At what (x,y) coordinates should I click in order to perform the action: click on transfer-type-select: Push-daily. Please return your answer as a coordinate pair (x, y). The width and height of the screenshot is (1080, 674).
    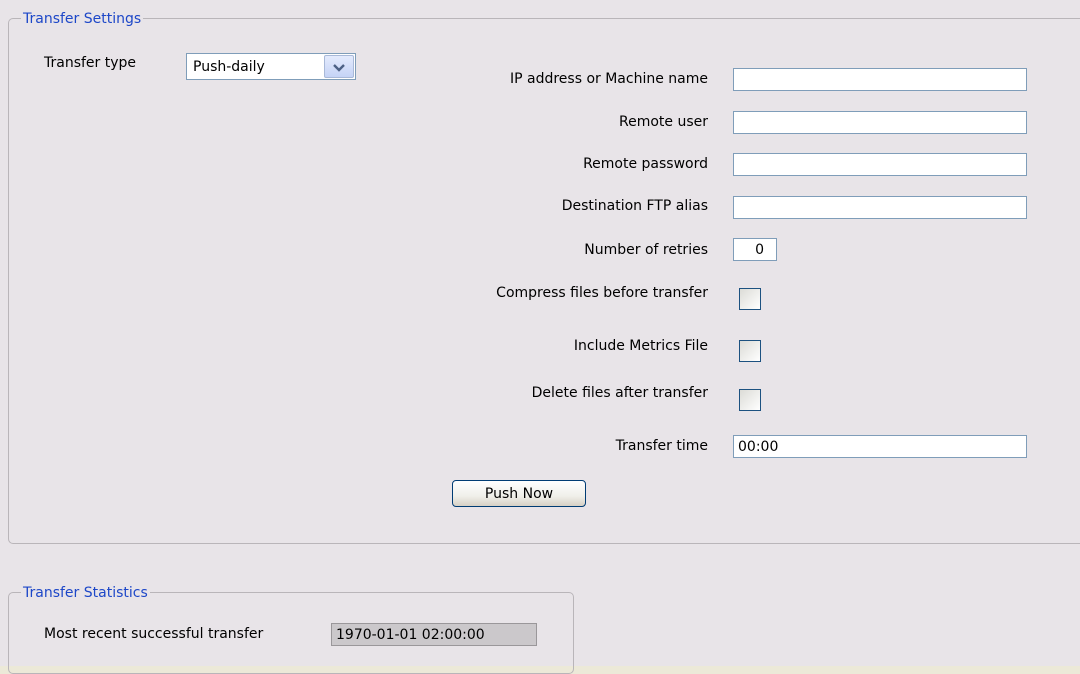
    Looking at the image, I should click on (271, 66).